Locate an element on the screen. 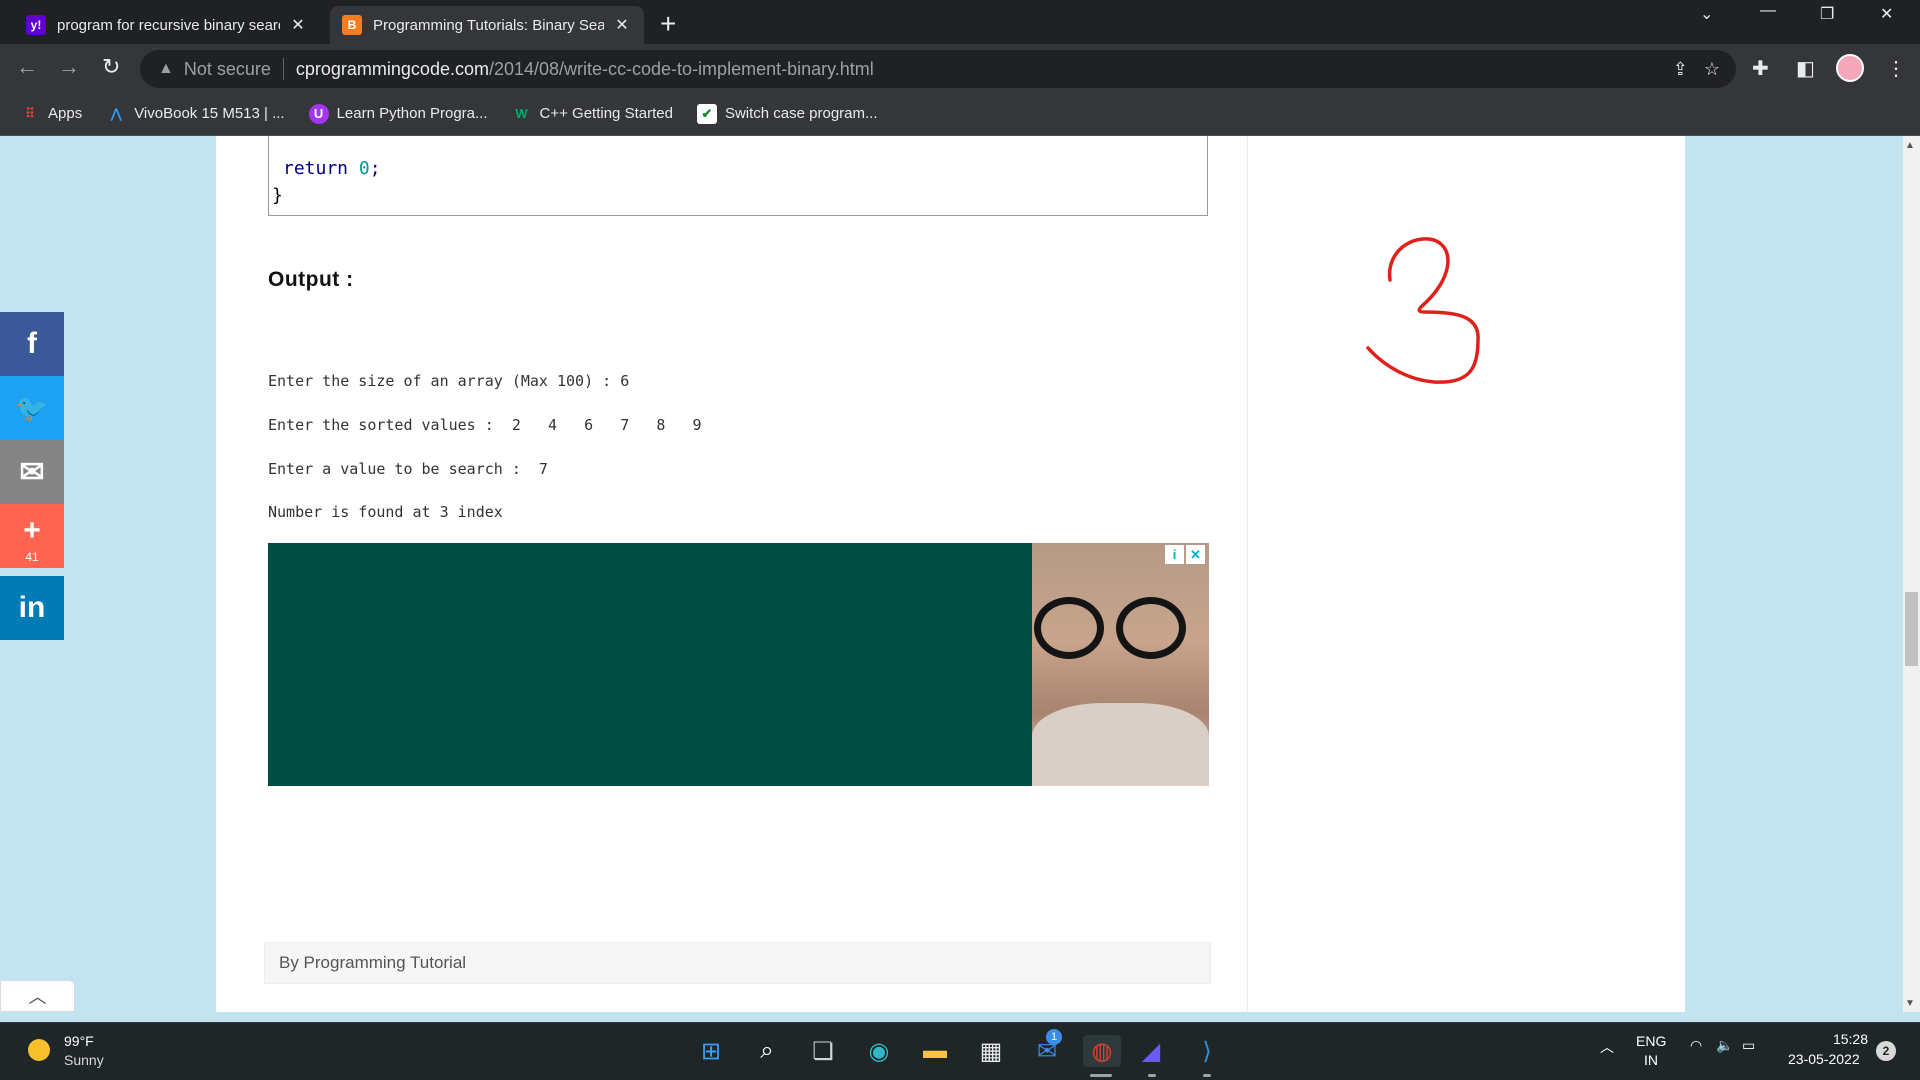 This screenshot has height=1080, width=1920. clock-time: 15:28 is located at coordinates (1849, 1039).